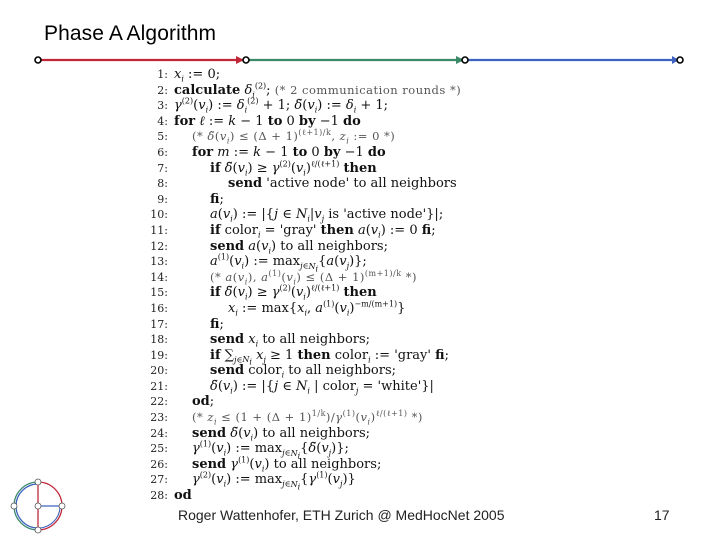 This screenshot has height=540, width=720. Describe the element at coordinates (159, 464) in the screenshot. I see `line-number: 26:` at that location.